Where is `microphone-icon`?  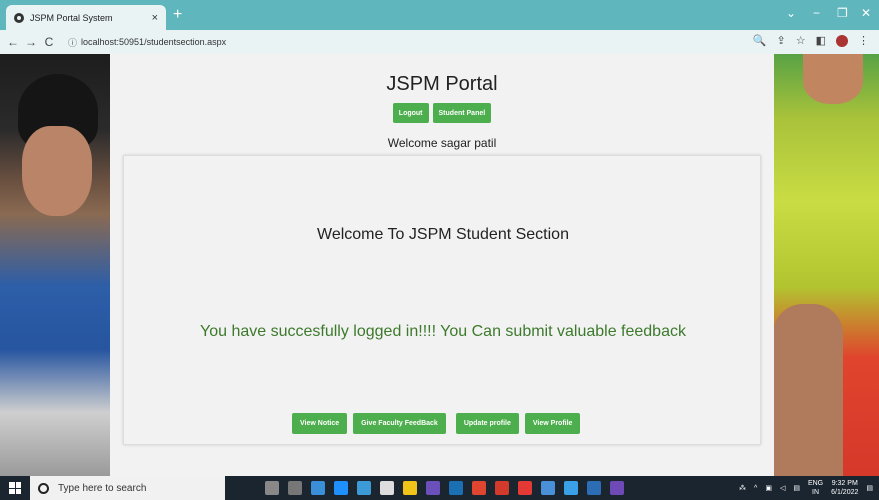 microphone-icon is located at coordinates (272, 488).